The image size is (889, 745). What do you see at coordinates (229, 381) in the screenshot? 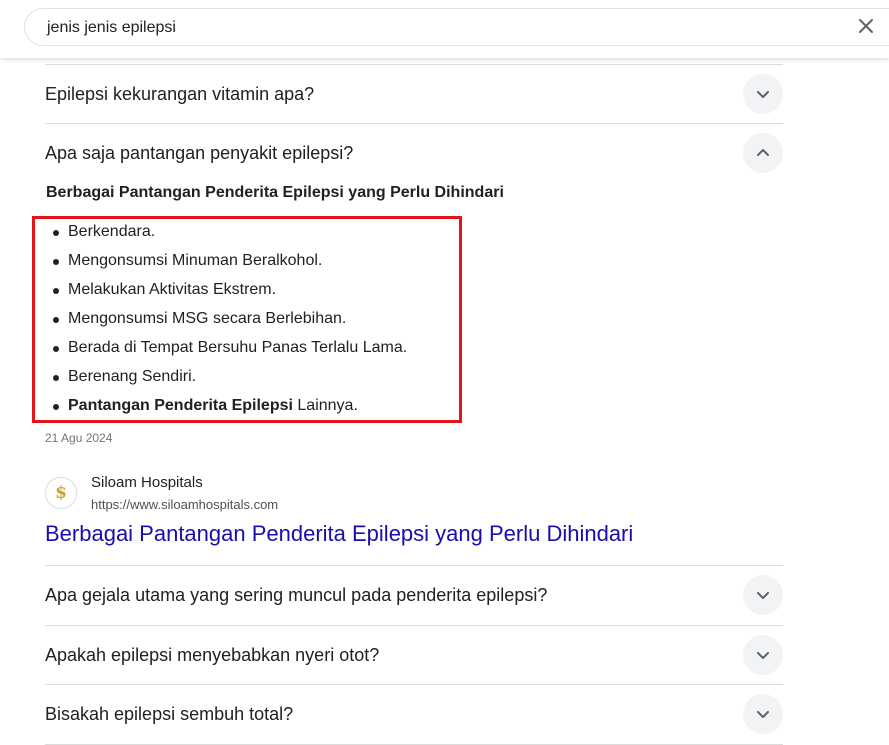
I see `list-item: Berenang Sendiri.` at bounding box center [229, 381].